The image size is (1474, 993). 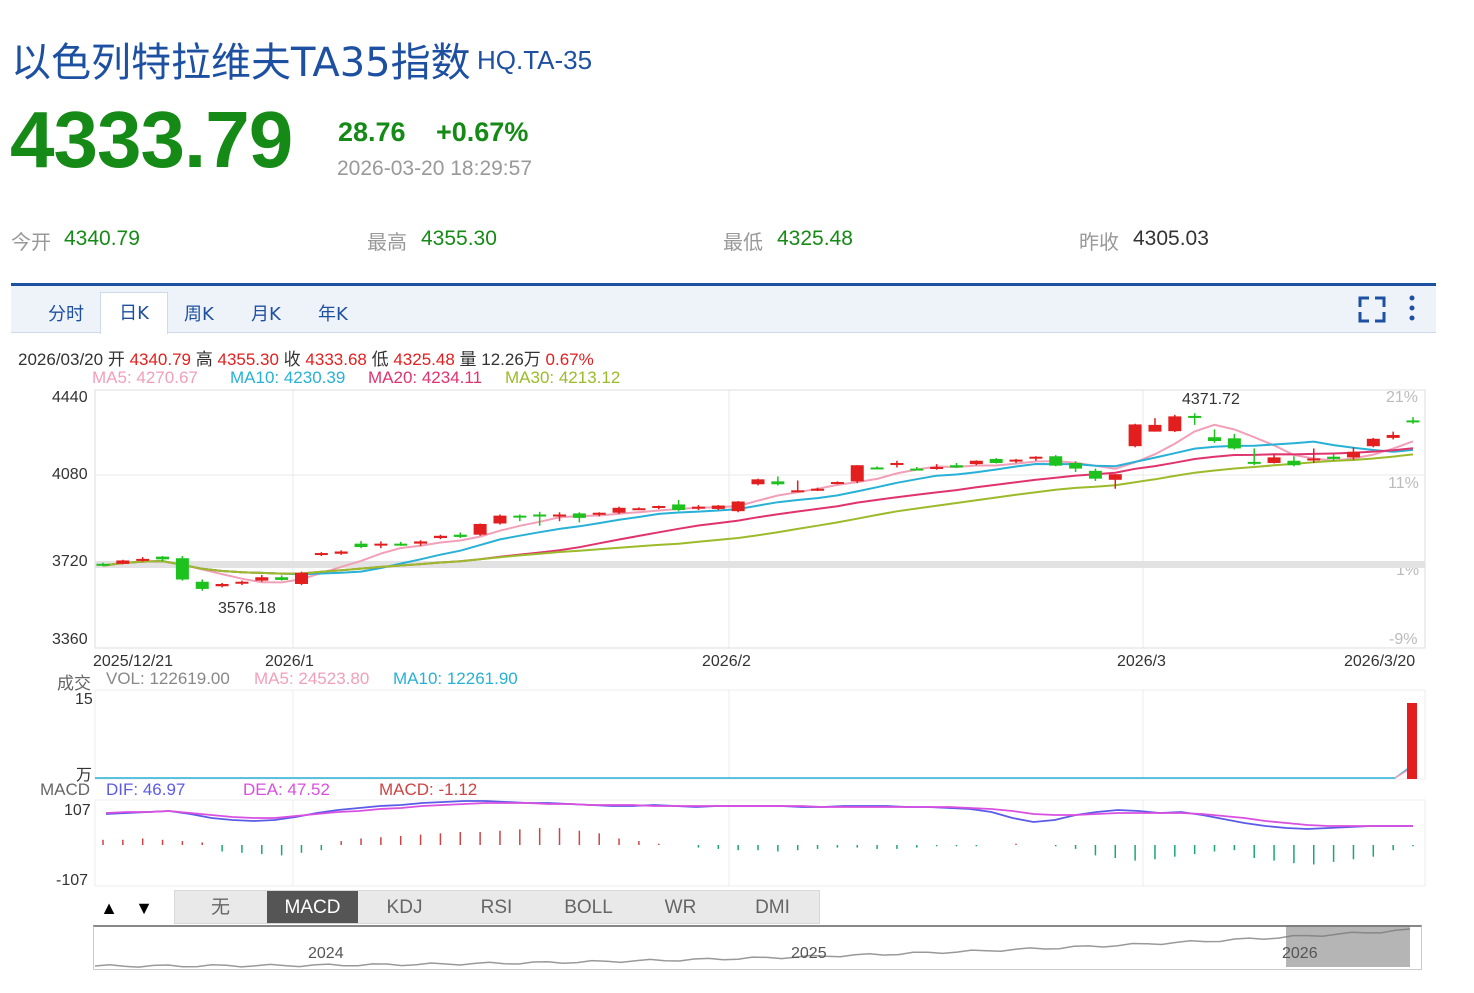 What do you see at coordinates (760, 734) in the screenshot?
I see `volume-panel-frame` at bounding box center [760, 734].